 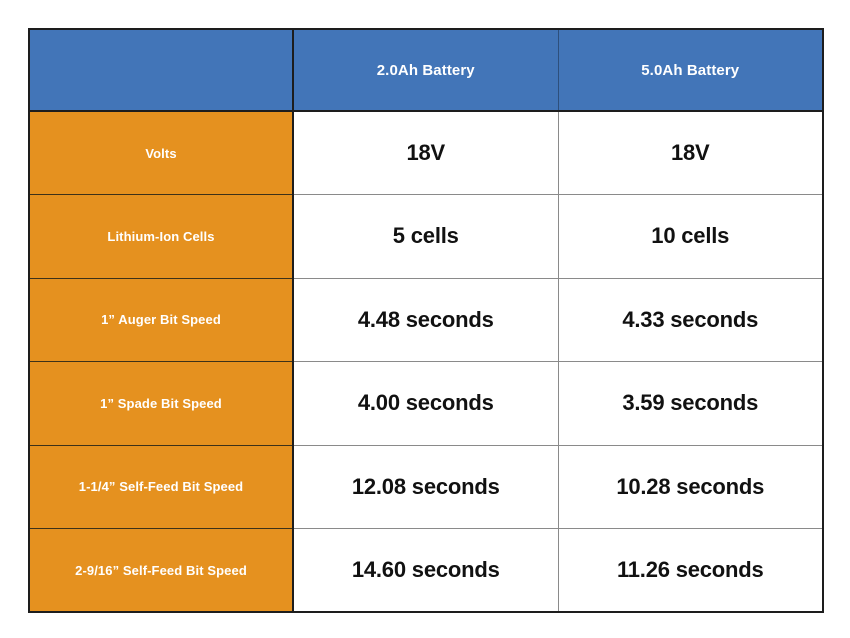 I want to click on value-volts-5-0ah: 18V, so click(x=690, y=153).